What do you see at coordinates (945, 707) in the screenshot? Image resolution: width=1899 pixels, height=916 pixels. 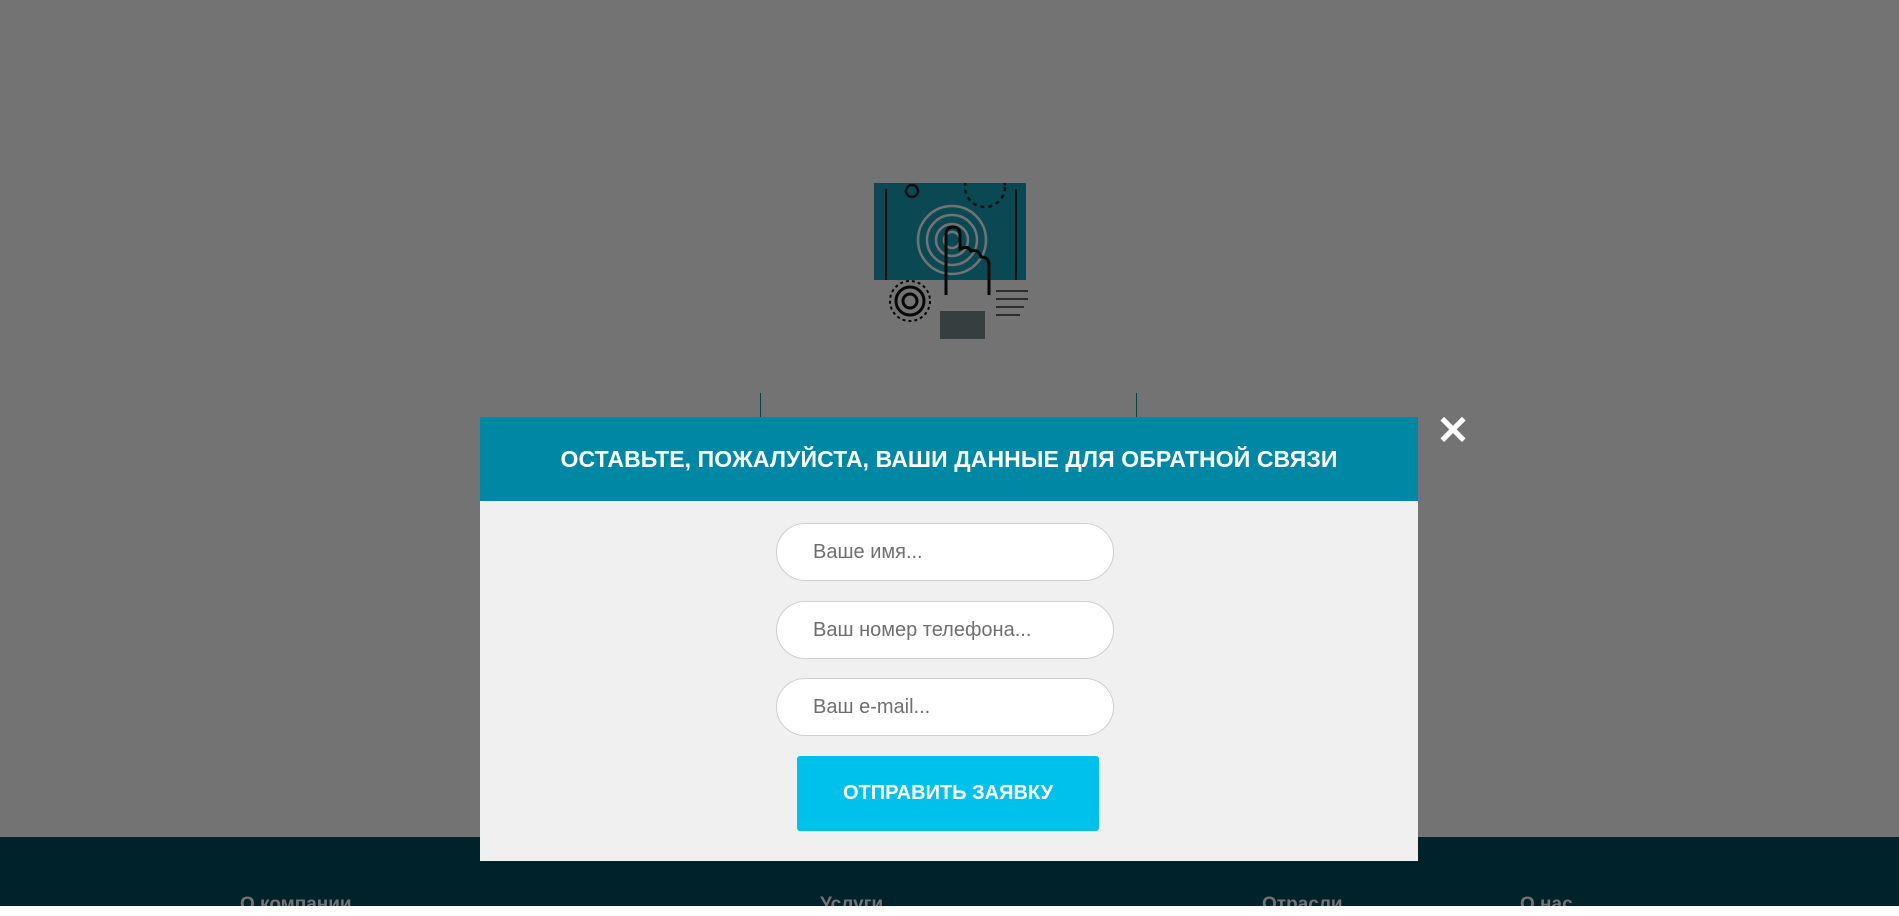 I see `email-input` at bounding box center [945, 707].